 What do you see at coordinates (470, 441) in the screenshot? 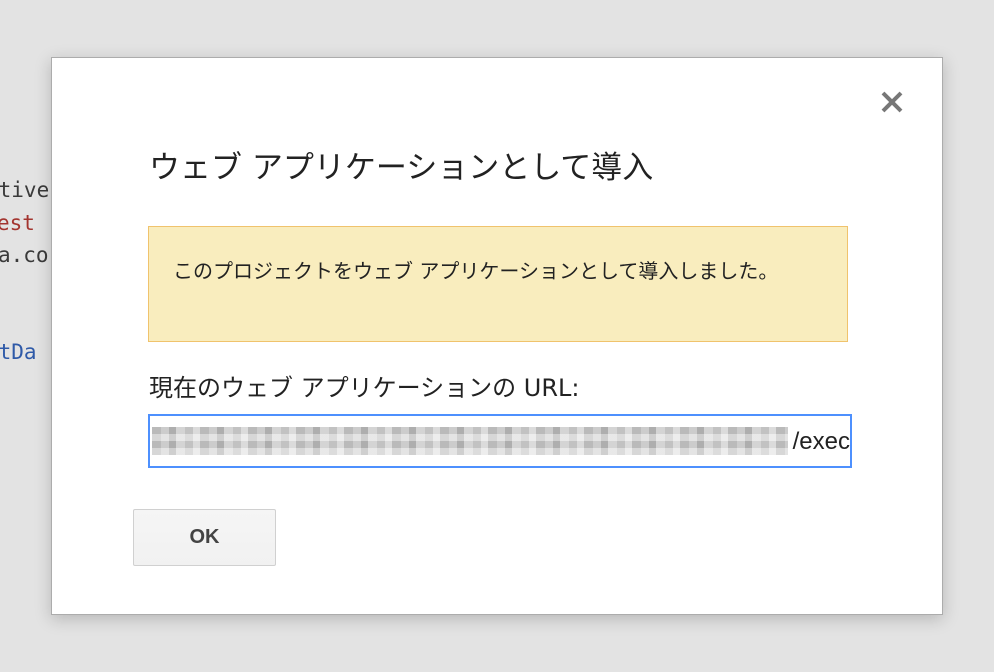
I see `redacted-url-text` at bounding box center [470, 441].